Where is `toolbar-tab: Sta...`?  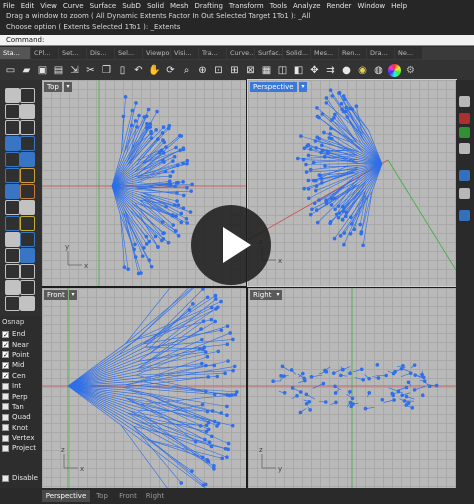
toolbar-tab: Sta... is located at coordinates (15, 53).